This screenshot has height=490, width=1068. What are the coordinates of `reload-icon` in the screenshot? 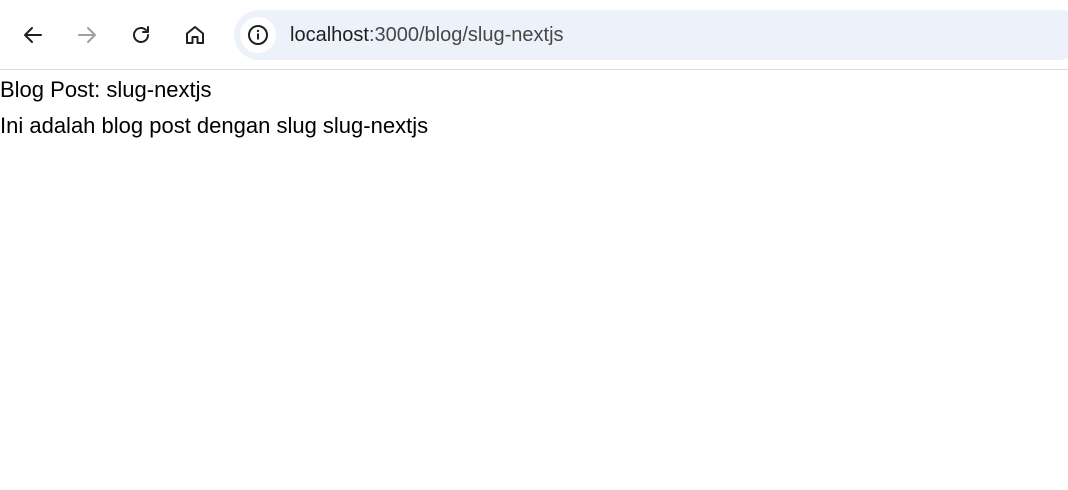 It's located at (141, 34).